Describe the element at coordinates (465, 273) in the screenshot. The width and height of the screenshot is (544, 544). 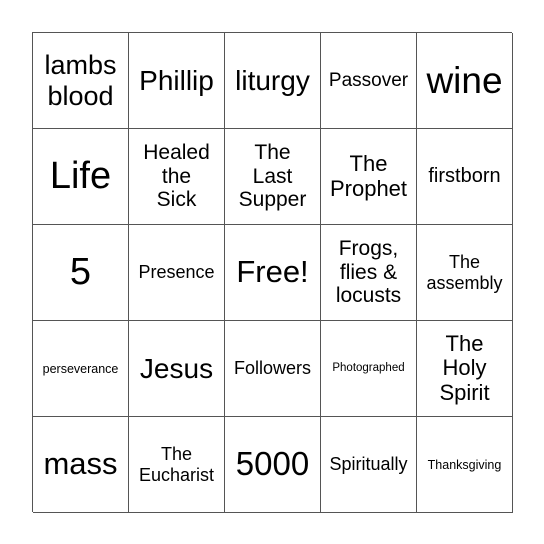
I see `bingo-cell: The assembly` at that location.